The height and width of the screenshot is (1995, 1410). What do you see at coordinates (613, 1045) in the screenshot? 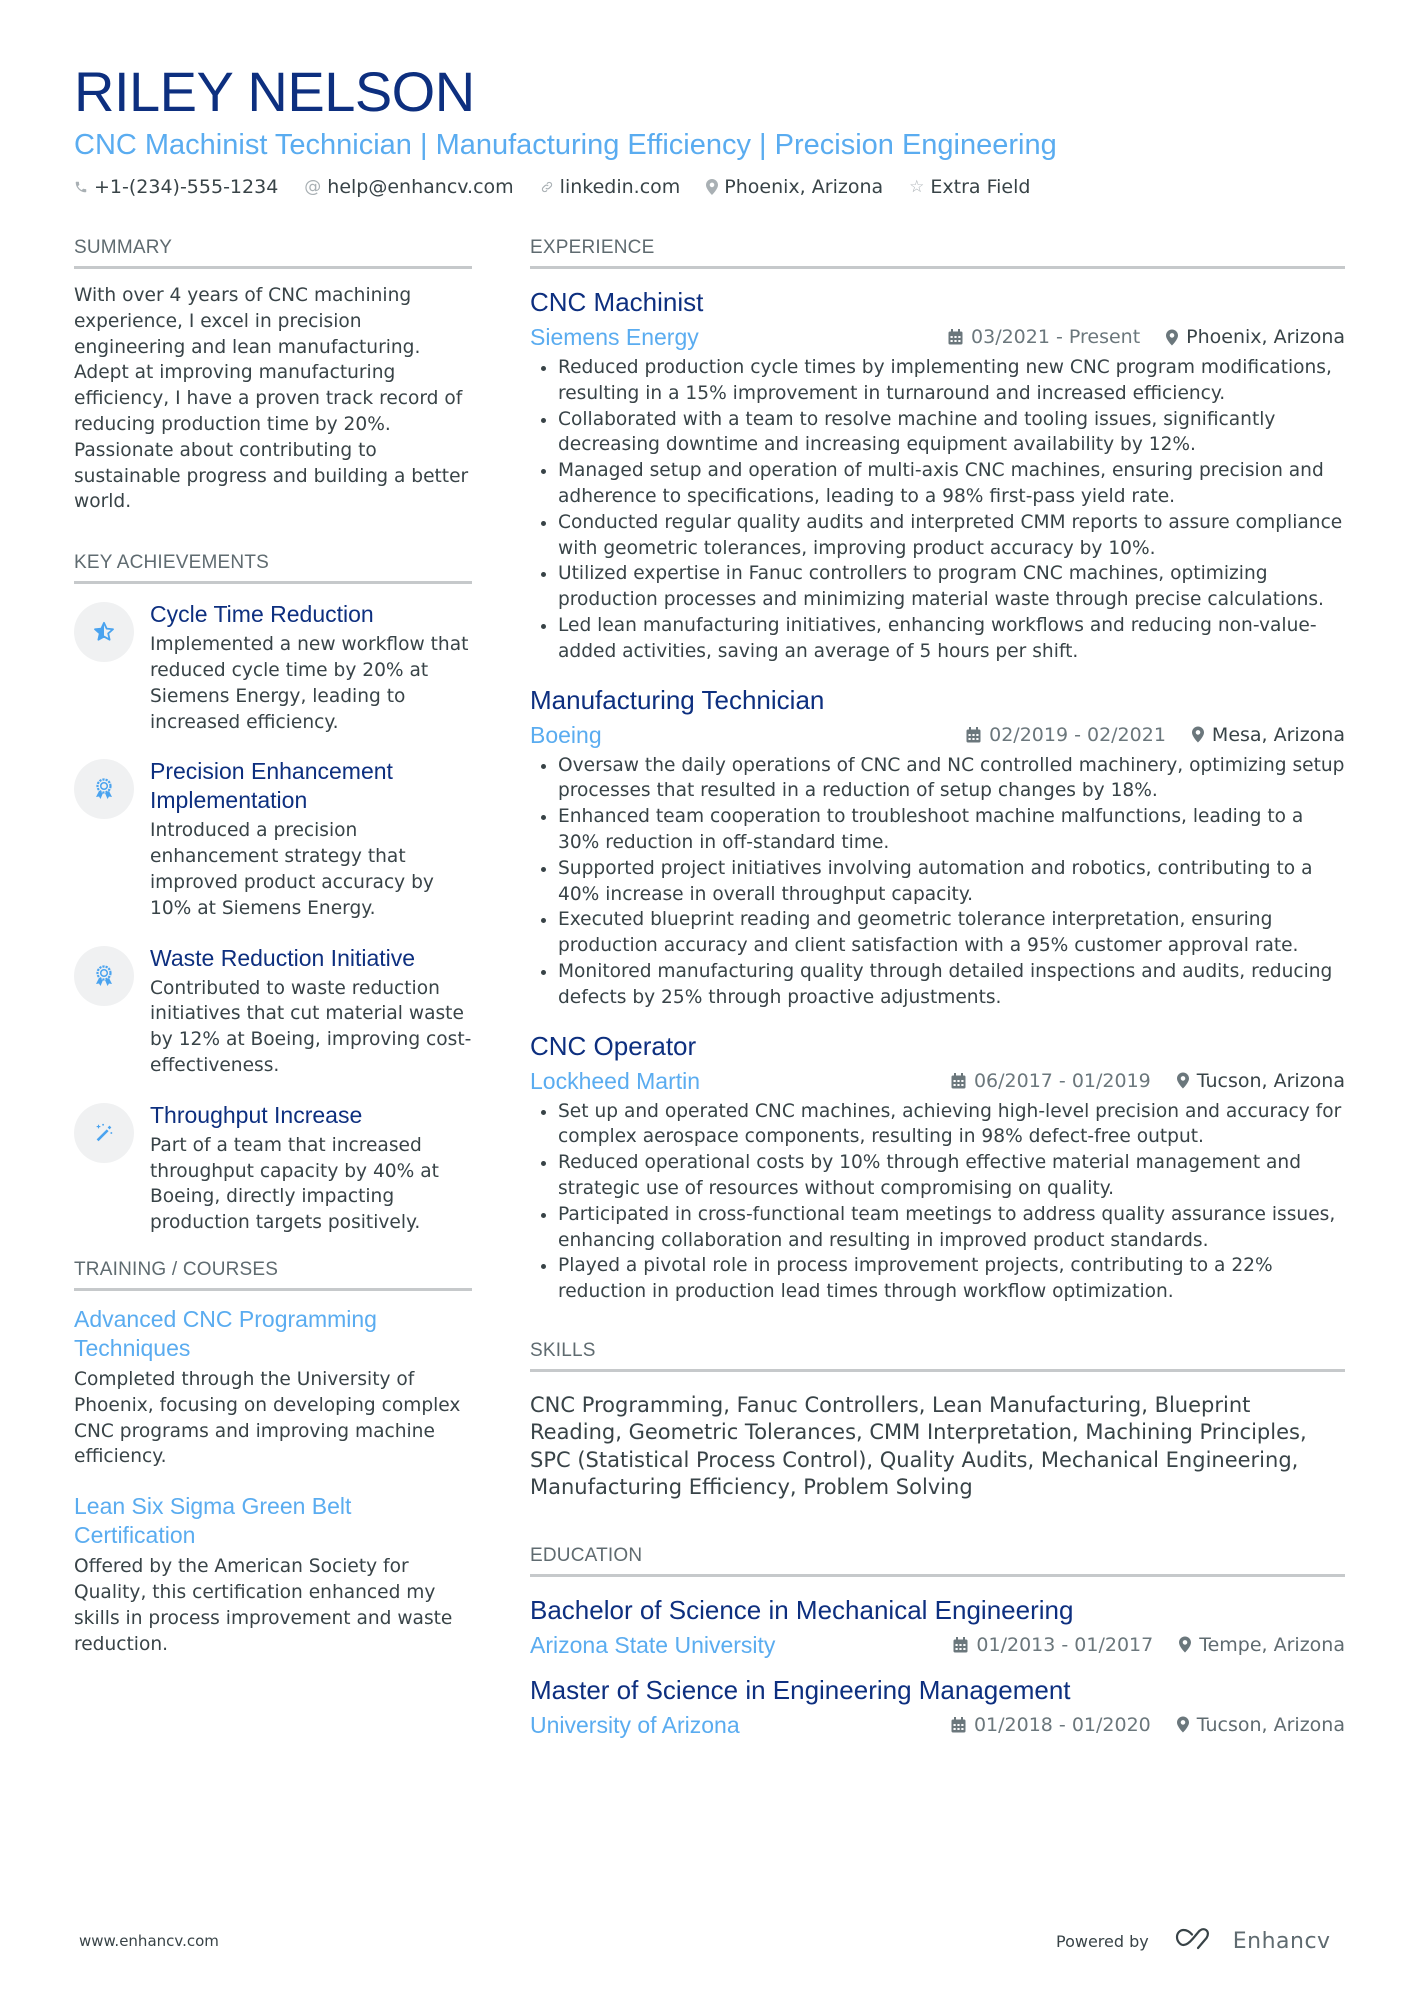
I see `job-title: CNC Operator` at bounding box center [613, 1045].